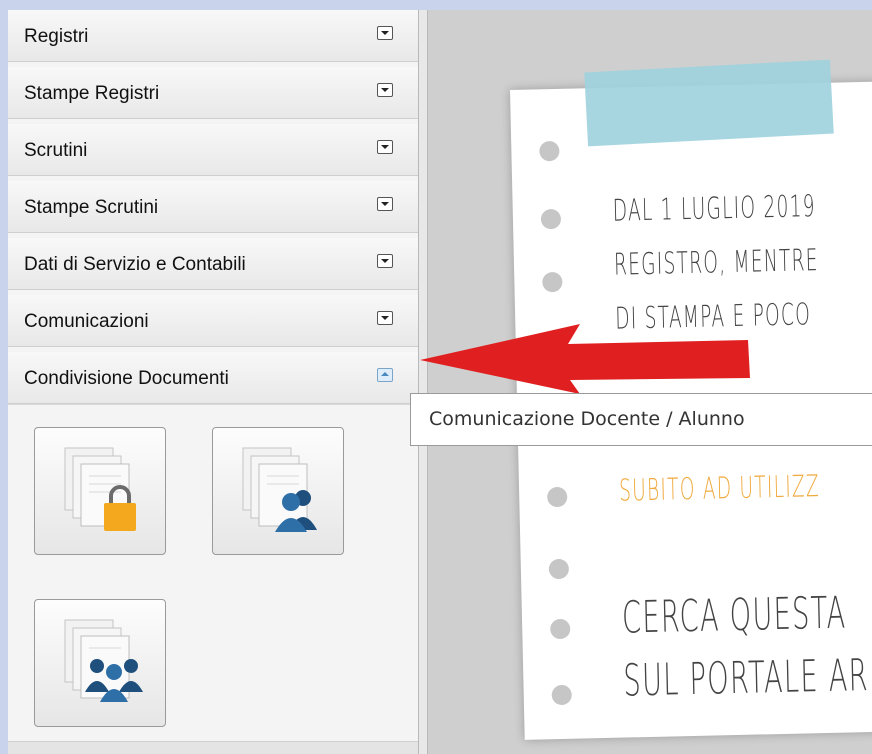  I want to click on accordion-scrutini: Scrutini, so click(213, 150).